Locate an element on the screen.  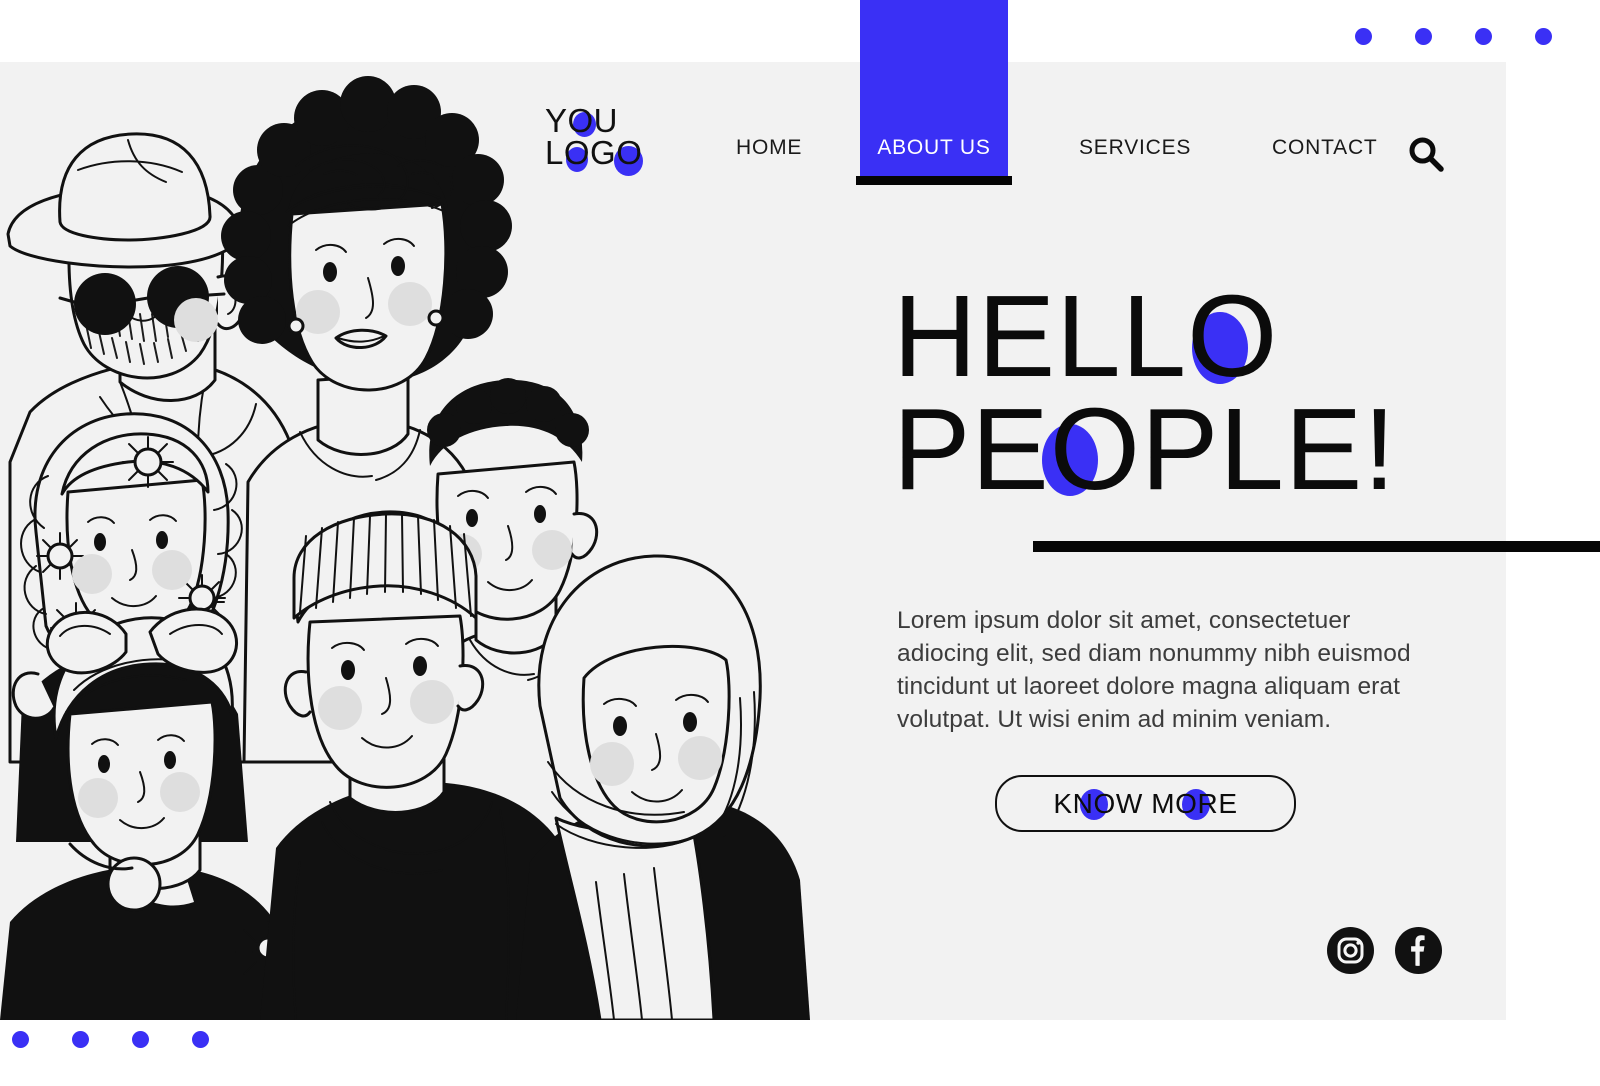
nav-item-contact: CONTACT is located at coordinates (1325, 148).